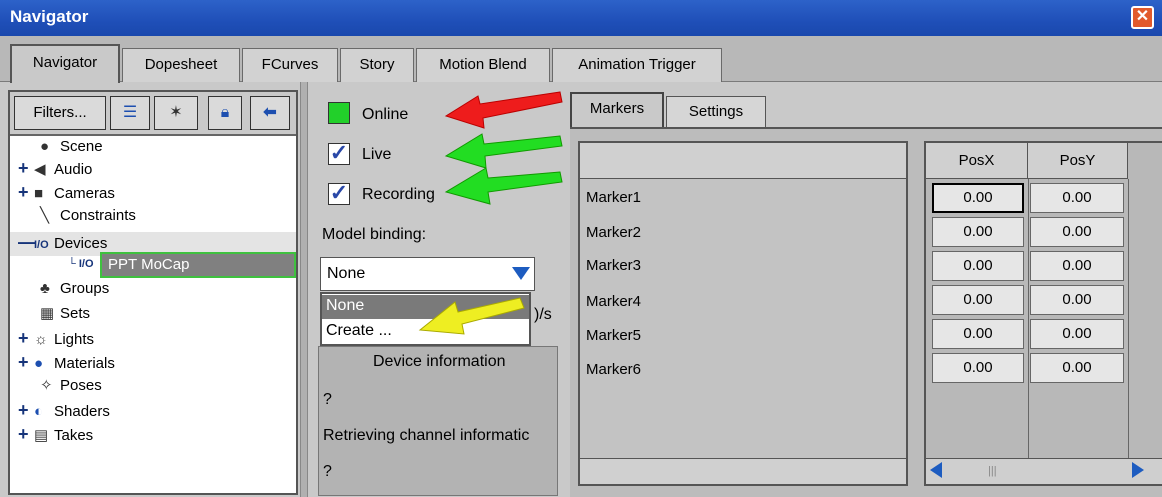  I want to click on annotation-arrow-yellow, so click(471, 316).